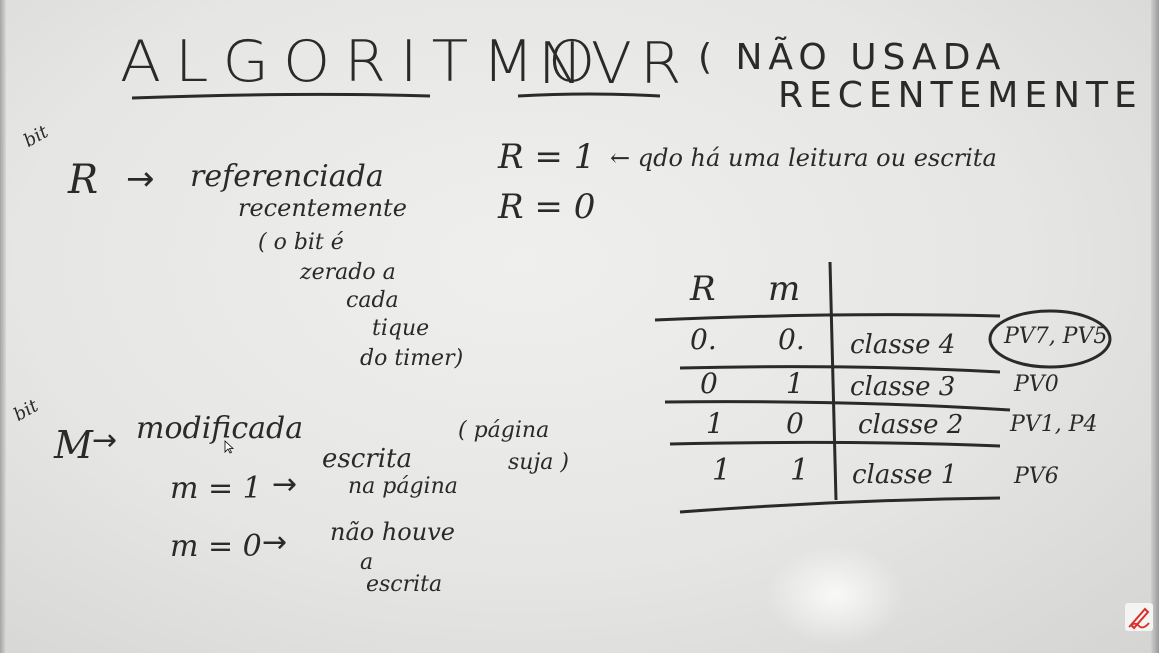  What do you see at coordinates (547, 207) in the screenshot?
I see `r0-label: R = 0` at bounding box center [547, 207].